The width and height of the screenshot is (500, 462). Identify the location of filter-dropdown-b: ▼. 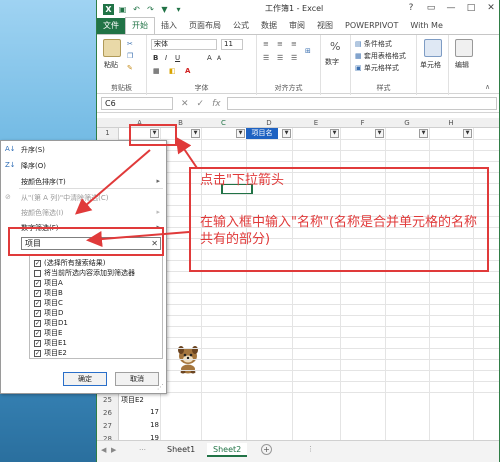
(195, 133).